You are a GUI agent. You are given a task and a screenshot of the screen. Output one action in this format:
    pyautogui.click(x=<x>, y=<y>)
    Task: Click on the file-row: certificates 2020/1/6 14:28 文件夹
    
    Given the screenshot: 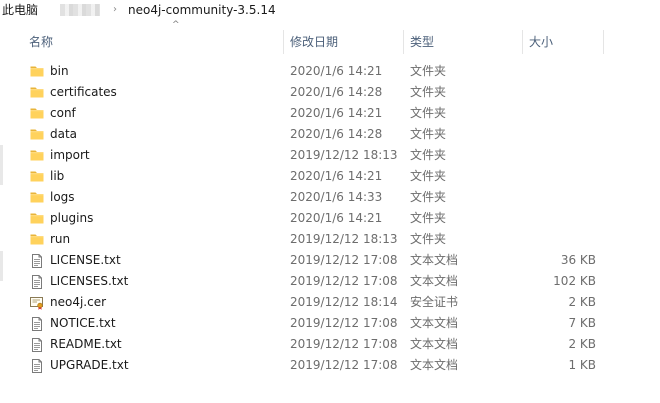 What is the action you would take?
    pyautogui.click(x=300, y=92)
    